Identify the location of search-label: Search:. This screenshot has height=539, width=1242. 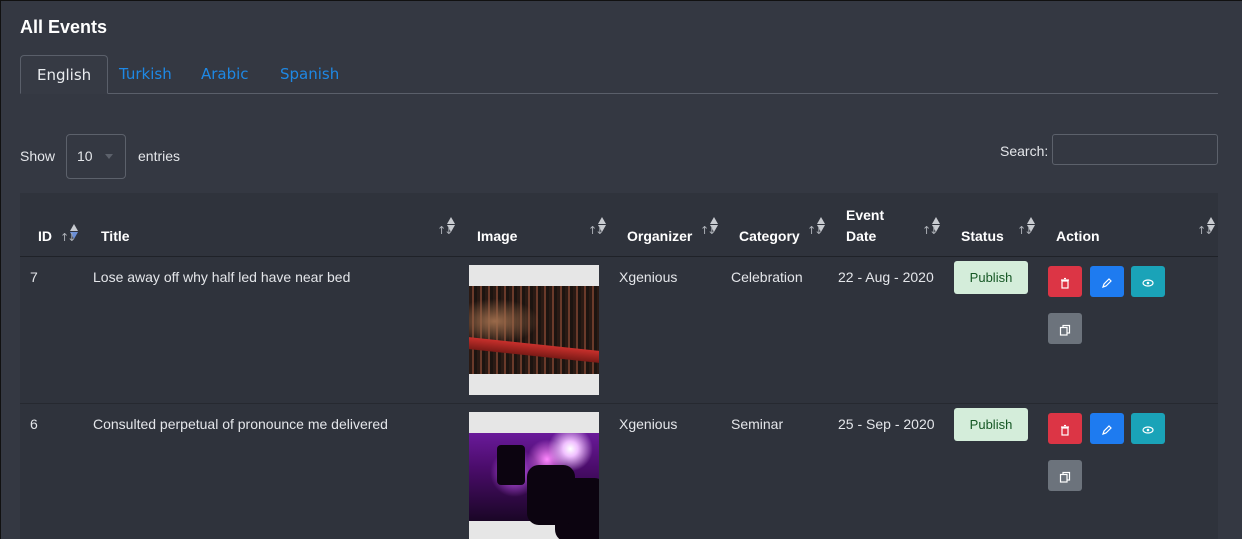
(1024, 151).